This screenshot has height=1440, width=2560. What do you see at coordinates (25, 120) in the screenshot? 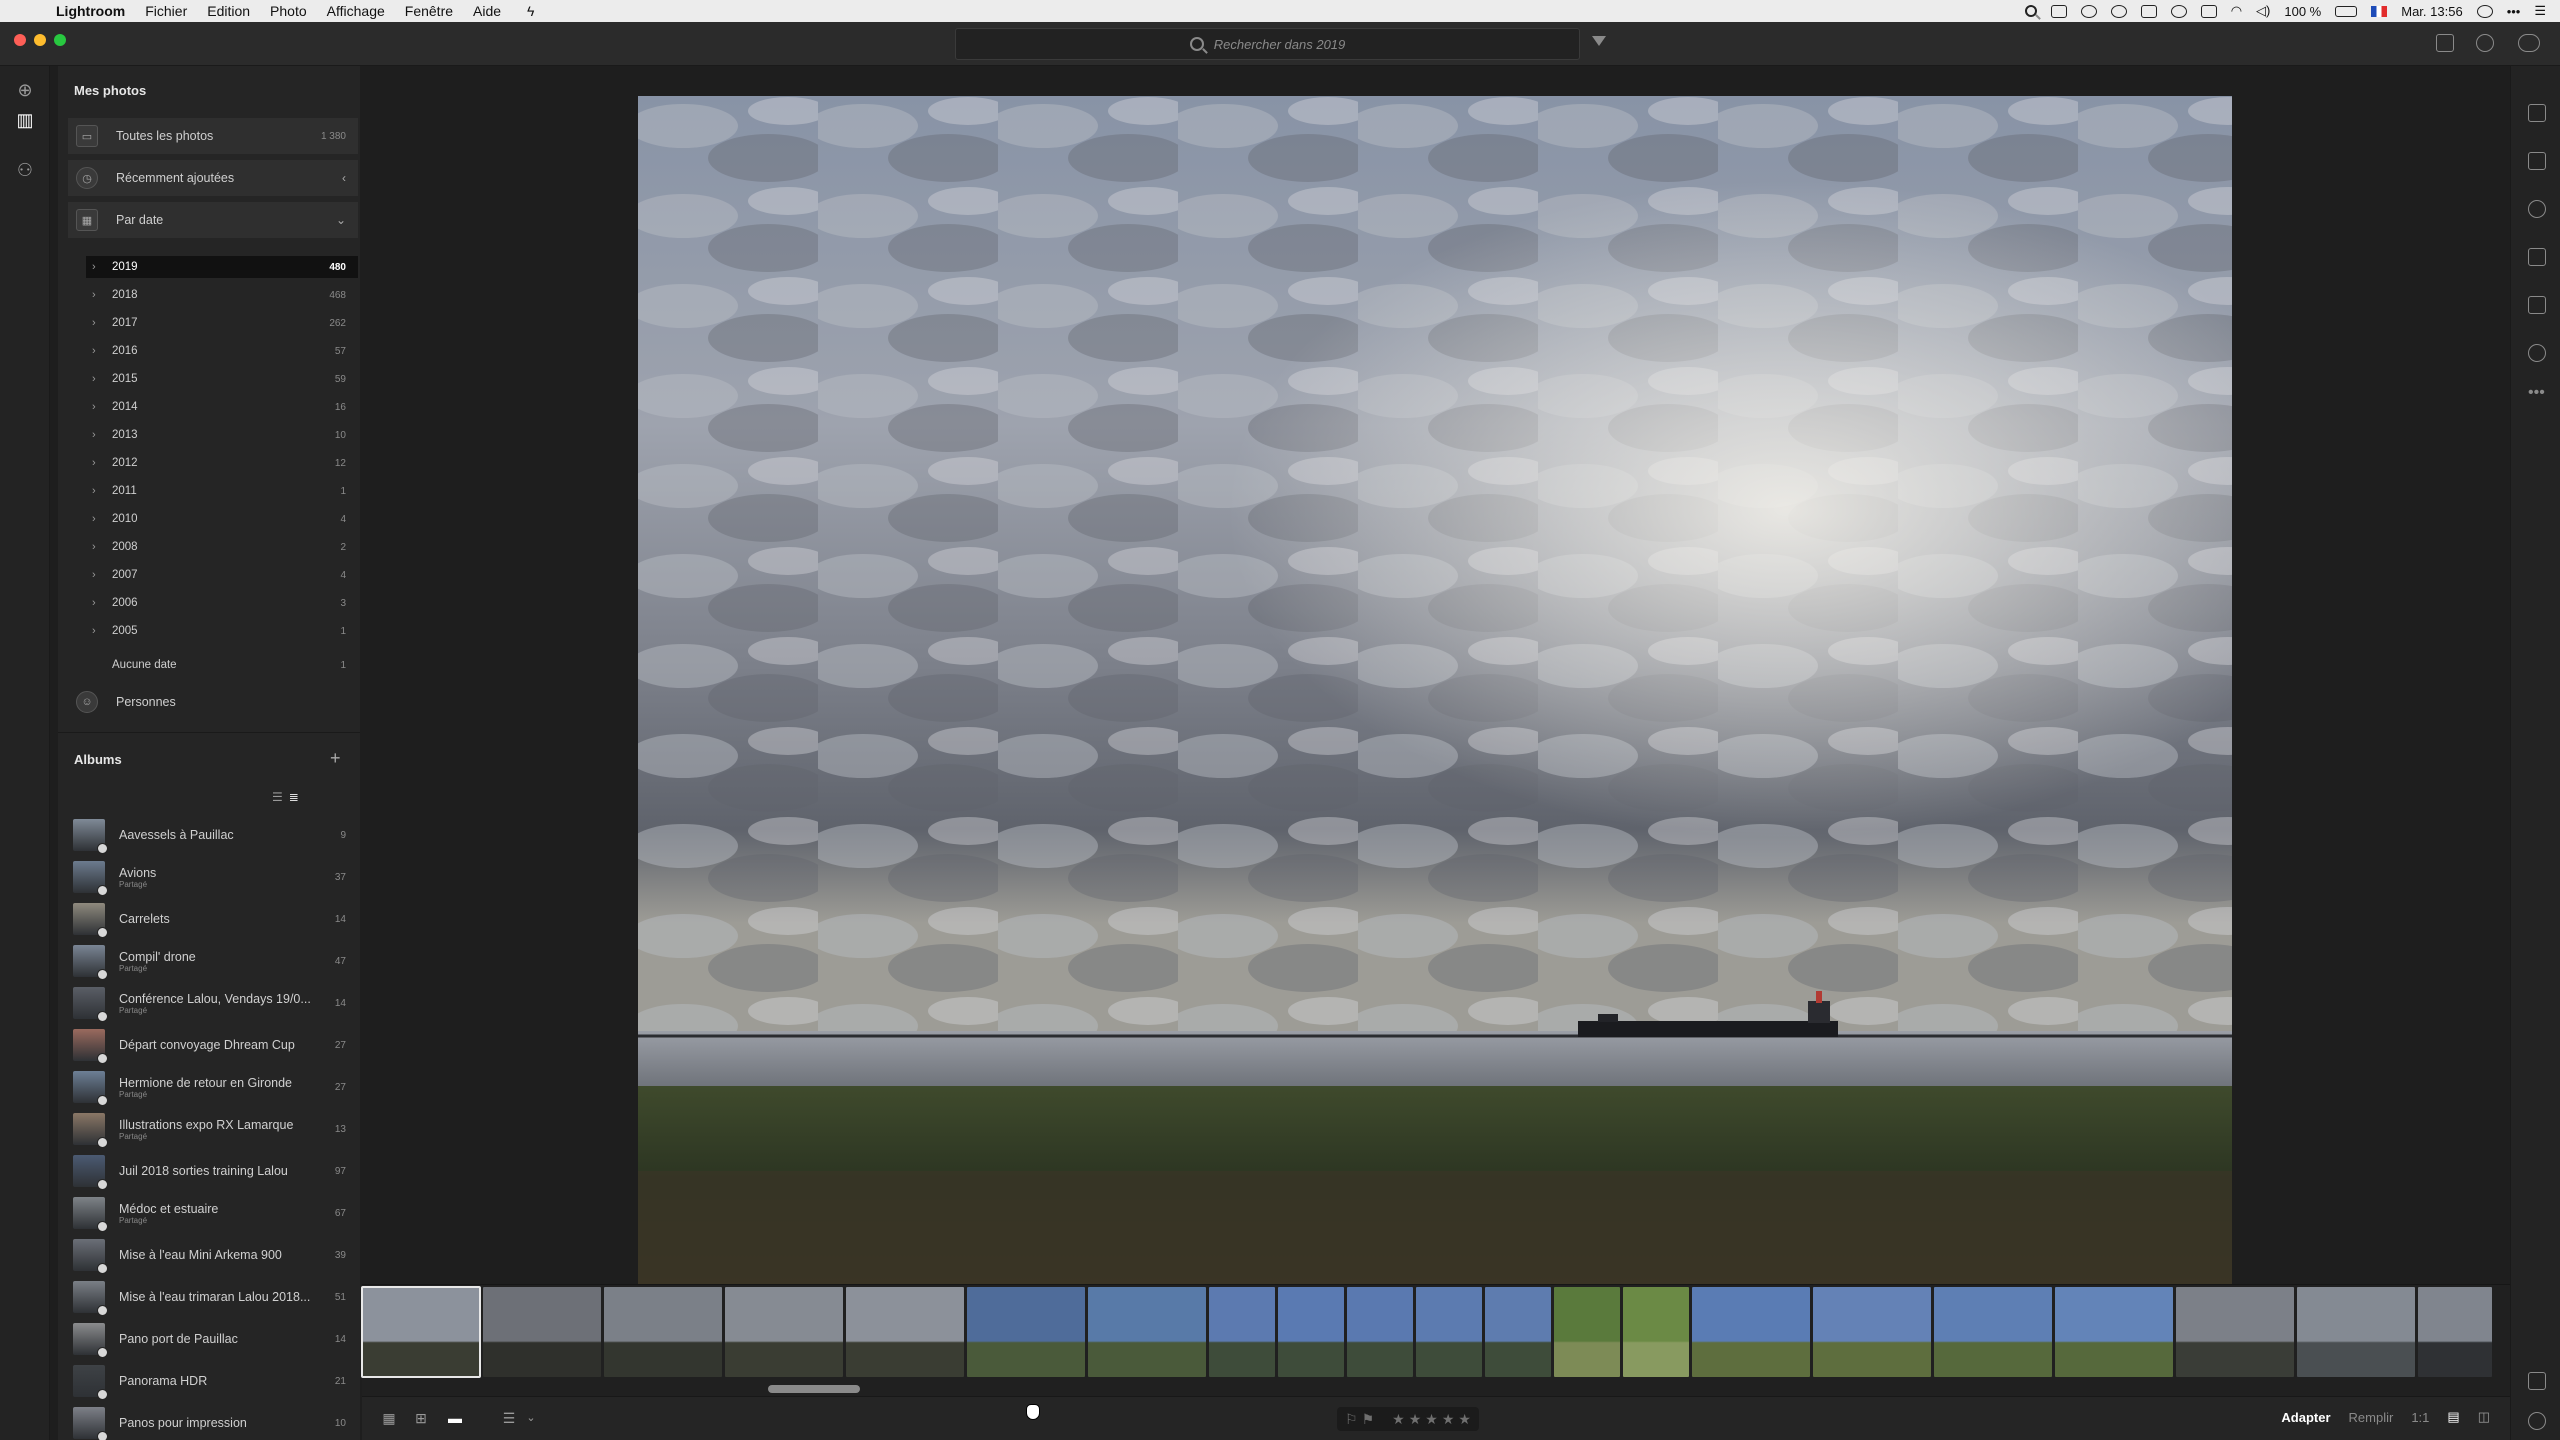
I see `library-icon: ▥` at bounding box center [25, 120].